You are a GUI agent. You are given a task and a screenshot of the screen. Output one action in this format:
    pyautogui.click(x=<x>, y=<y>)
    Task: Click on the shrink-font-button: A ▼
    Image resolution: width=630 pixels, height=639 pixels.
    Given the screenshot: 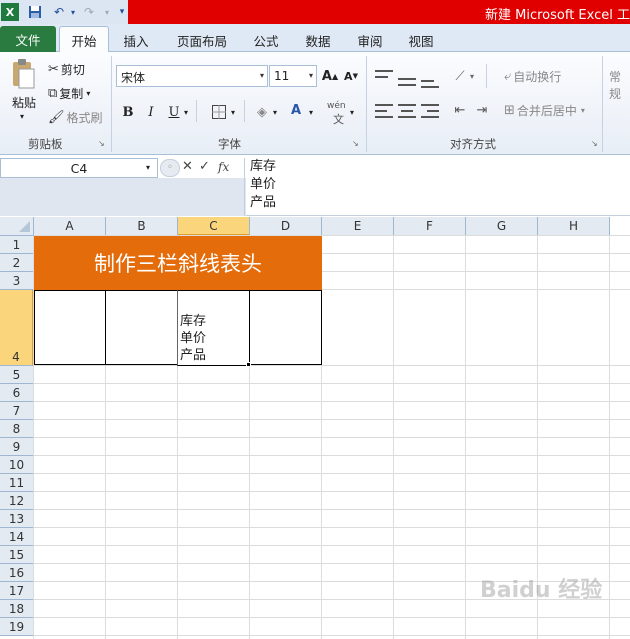 What is the action you would take?
    pyautogui.click(x=351, y=76)
    